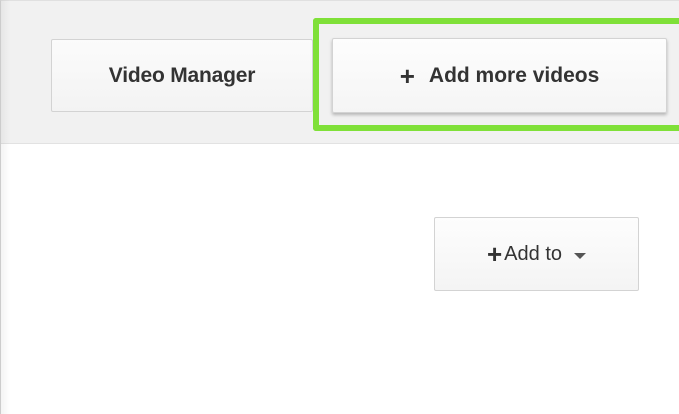  Describe the element at coordinates (580, 256) in the screenshot. I see `caret-down-icon` at that location.